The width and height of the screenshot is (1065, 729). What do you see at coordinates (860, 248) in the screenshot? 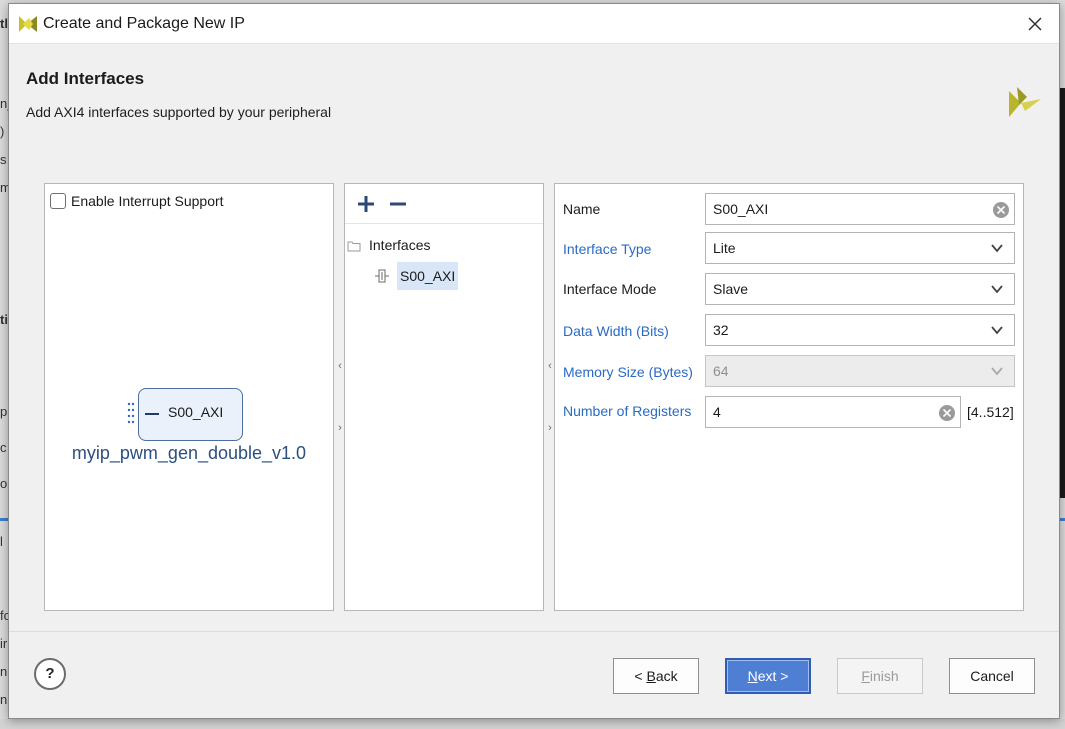
I see `interface-type-select: Lite` at bounding box center [860, 248].